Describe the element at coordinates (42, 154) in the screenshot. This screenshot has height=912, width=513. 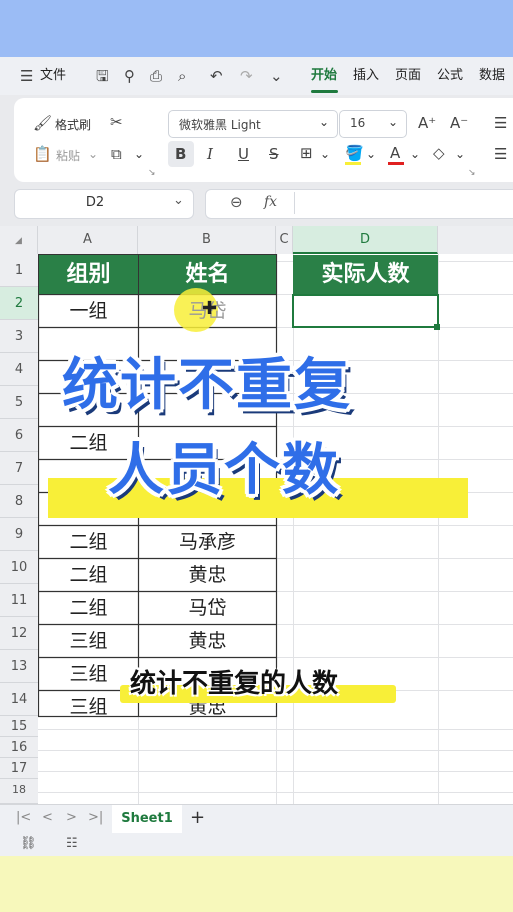
I see `paste-icon: 📋` at that location.